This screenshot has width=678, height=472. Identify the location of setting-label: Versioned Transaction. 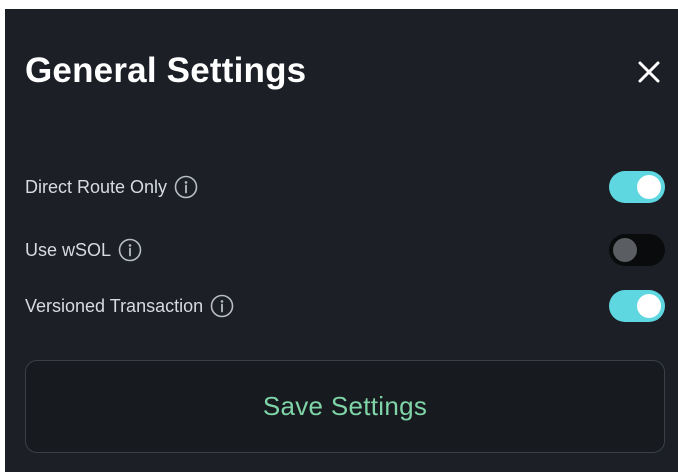
(114, 305).